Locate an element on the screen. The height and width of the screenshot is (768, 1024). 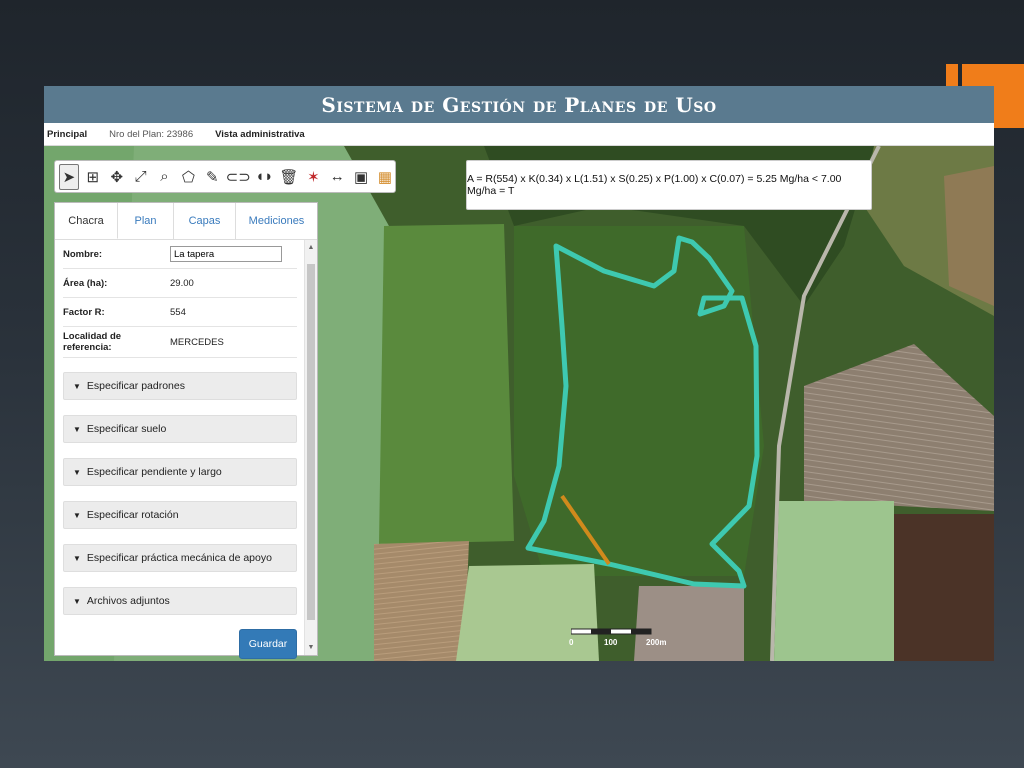
edit-icon: ✎ is located at coordinates (212, 177).